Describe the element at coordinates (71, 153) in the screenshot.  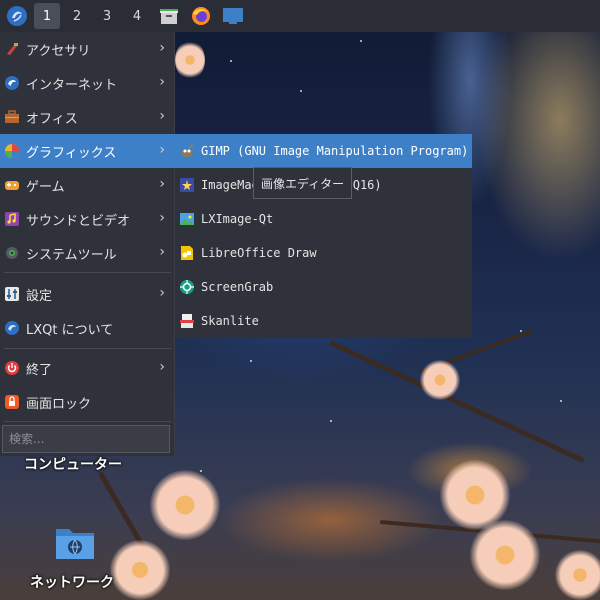
I see `menu-item-label: グラフィックス` at that location.